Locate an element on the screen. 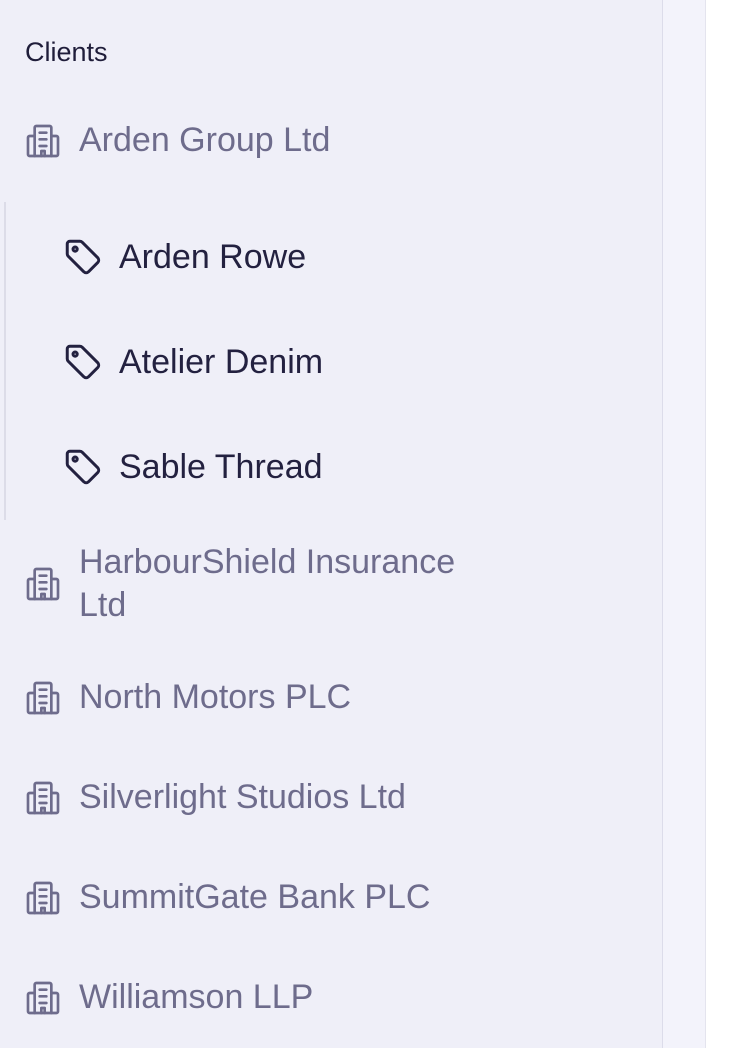 The width and height of the screenshot is (738, 1048). client-label: Arden Group Ltd is located at coordinates (205, 140).